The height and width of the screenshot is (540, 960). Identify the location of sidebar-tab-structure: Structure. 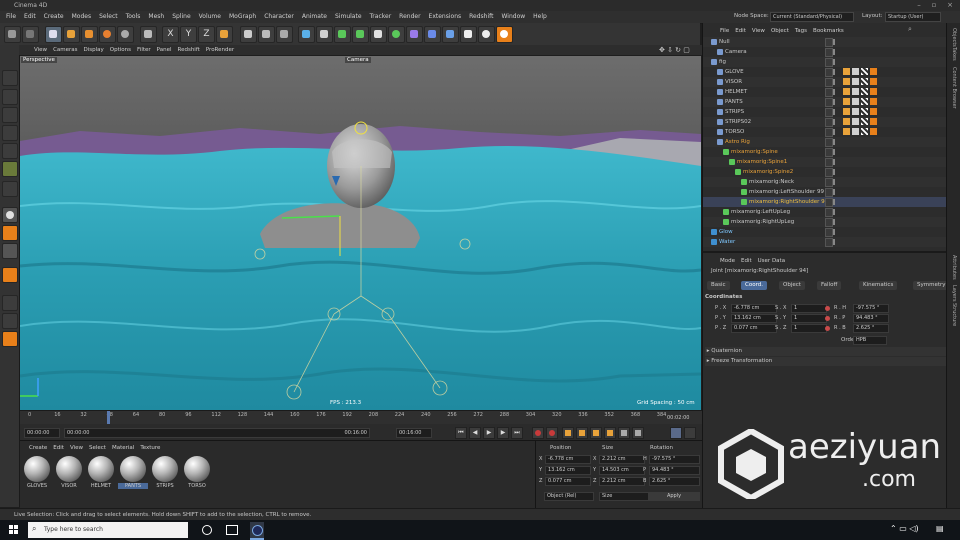
(954, 314).